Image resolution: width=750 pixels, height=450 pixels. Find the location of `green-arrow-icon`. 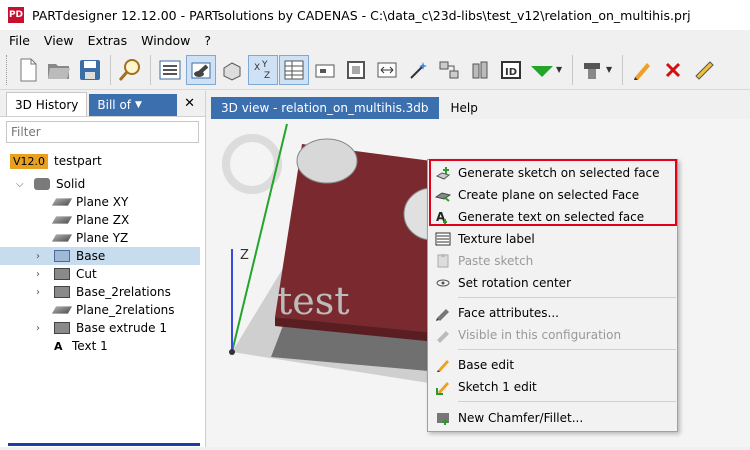

green-arrow-icon is located at coordinates (542, 71).